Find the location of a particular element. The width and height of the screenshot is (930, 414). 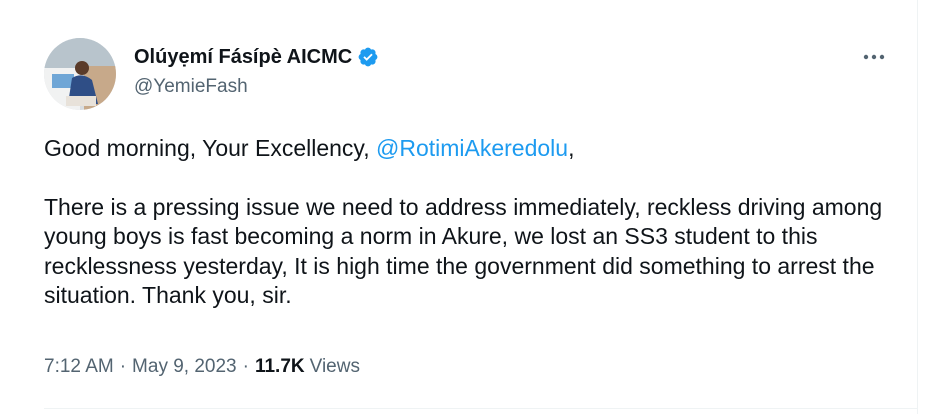

greeting-prefix: Good morning, Your Excellency, is located at coordinates (210, 148).